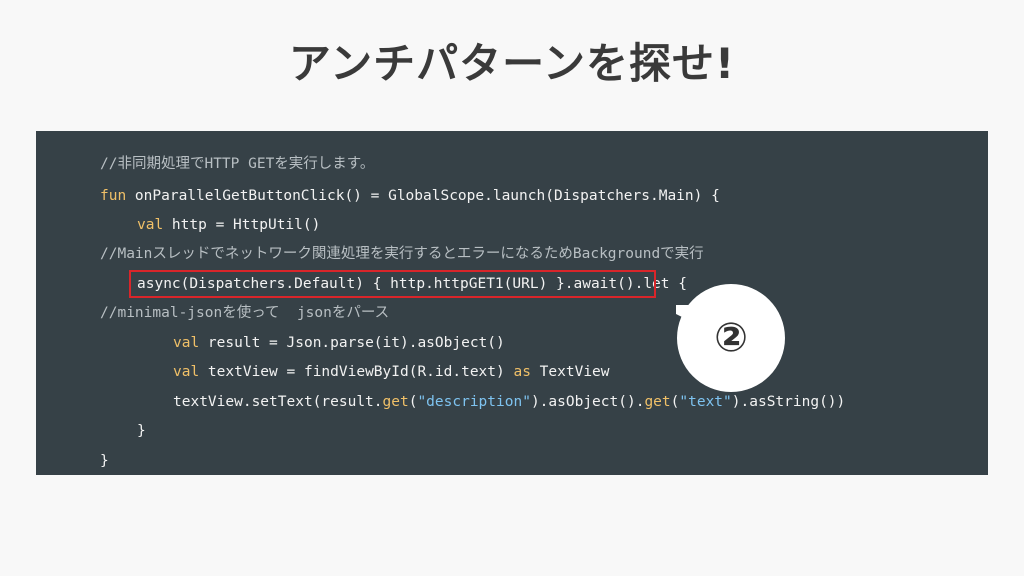 This screenshot has width=1024, height=576. Describe the element at coordinates (474, 402) in the screenshot. I see `string-literal: "description"` at that location.